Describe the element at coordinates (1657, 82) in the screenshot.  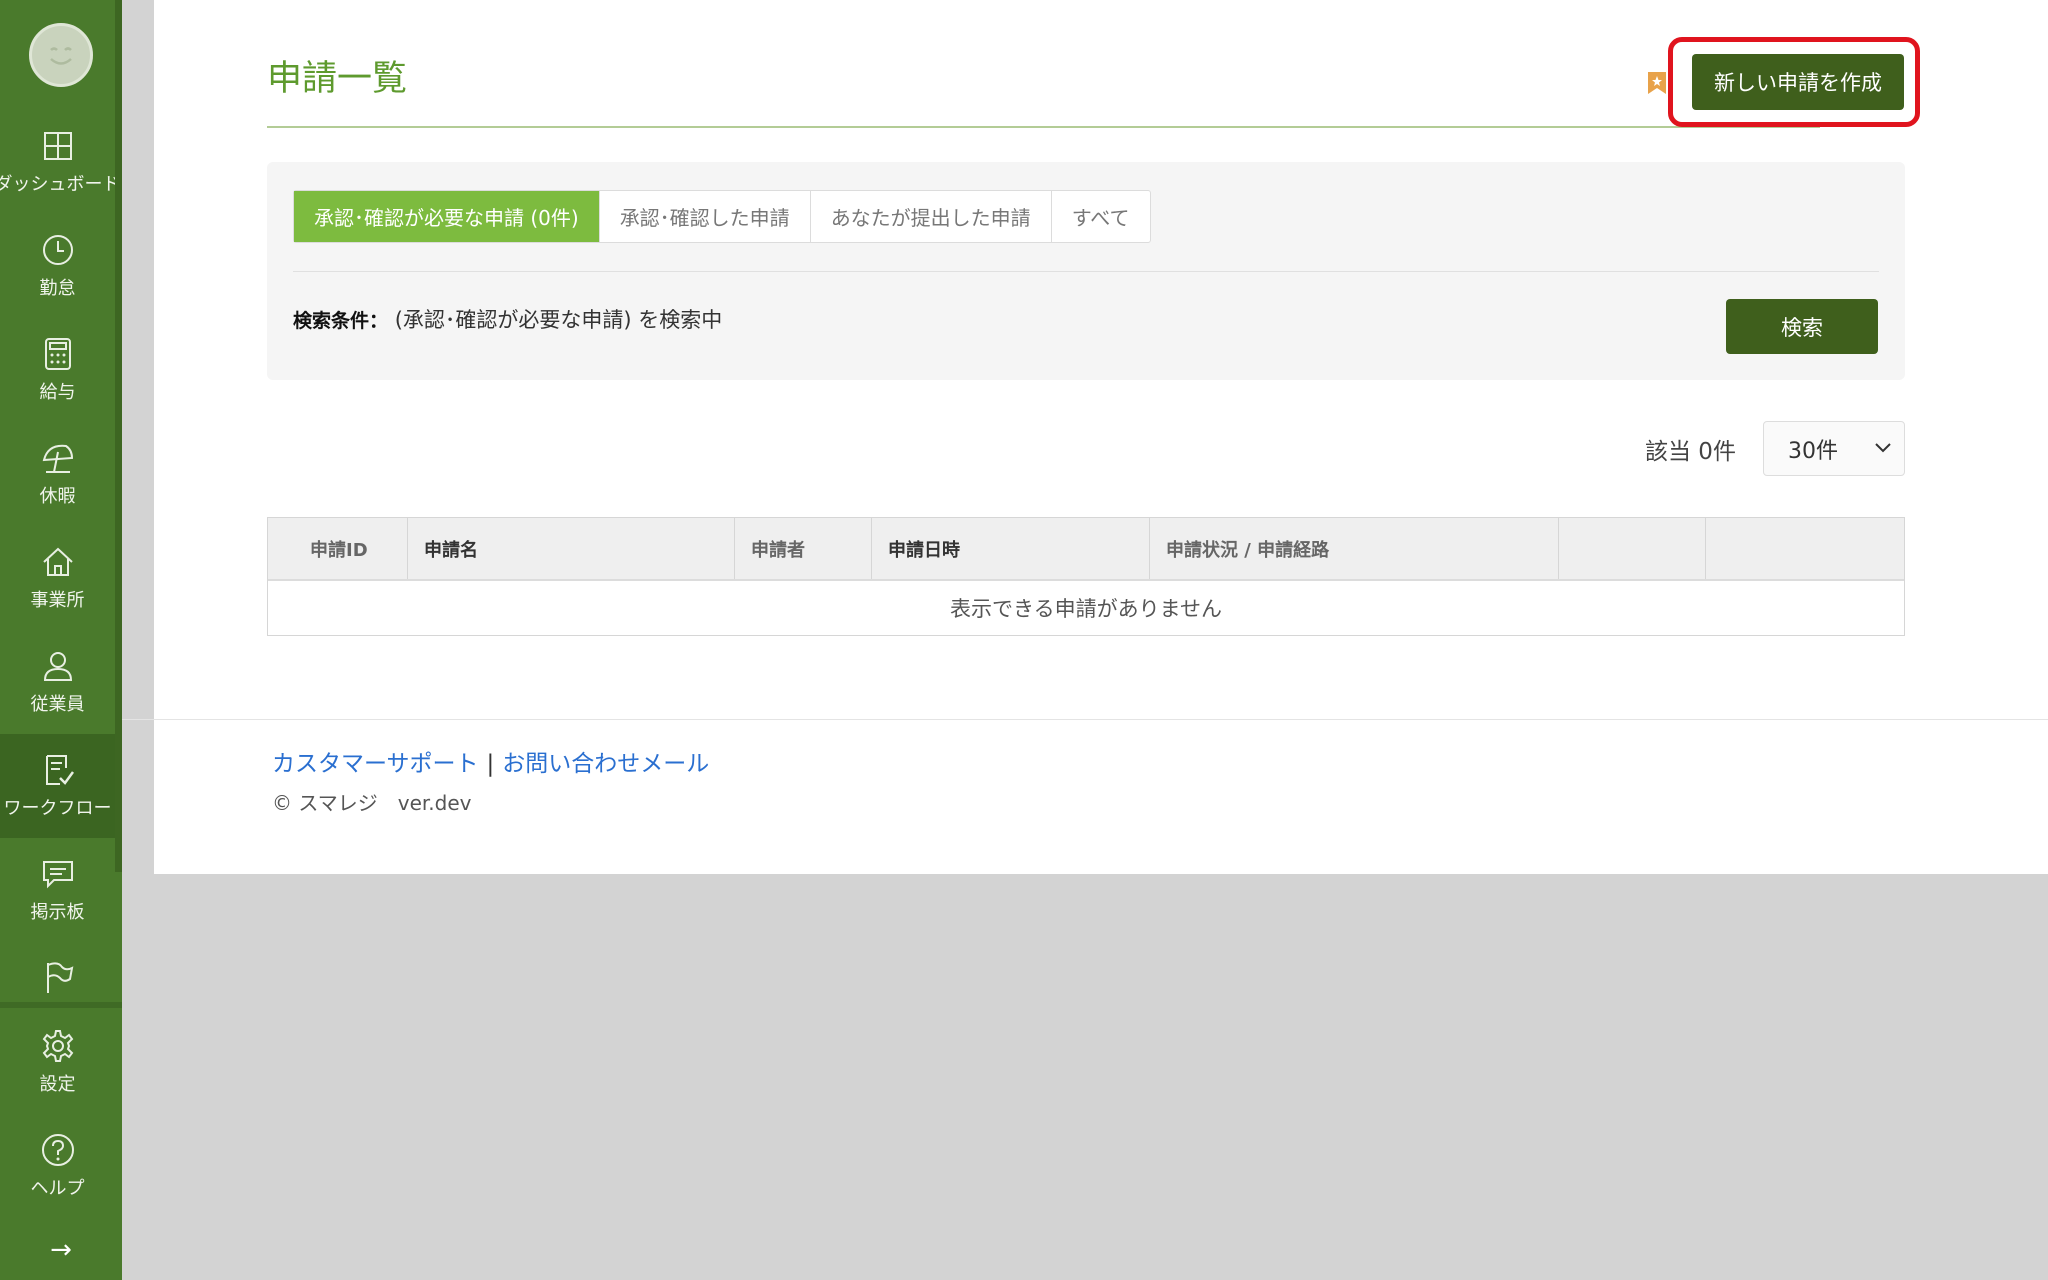
I see `star-bookmark-icon` at that location.